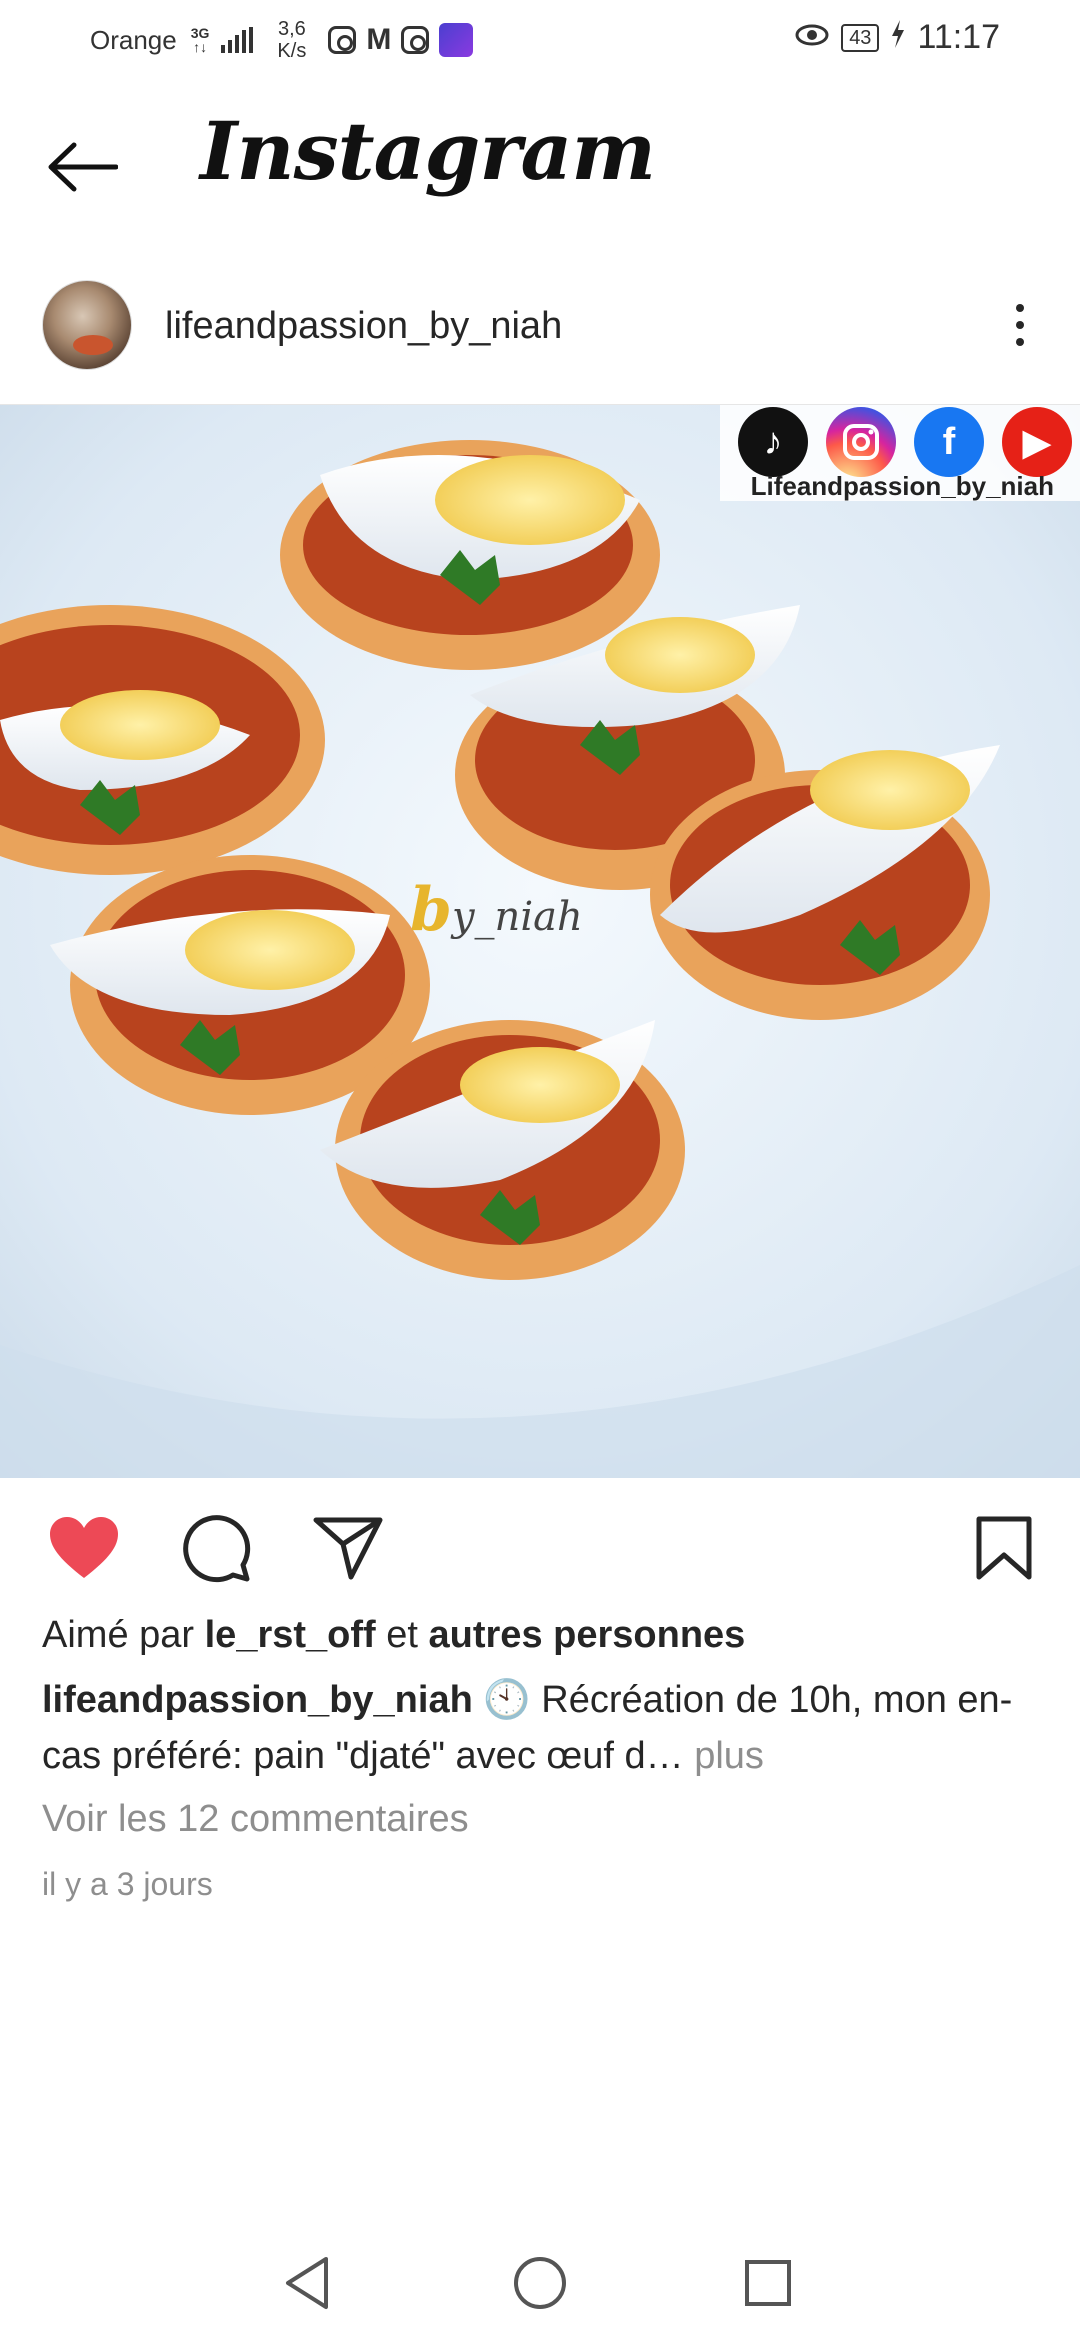 The width and height of the screenshot is (1080, 2340). I want to click on speed-value: 3,6, so click(291, 29).